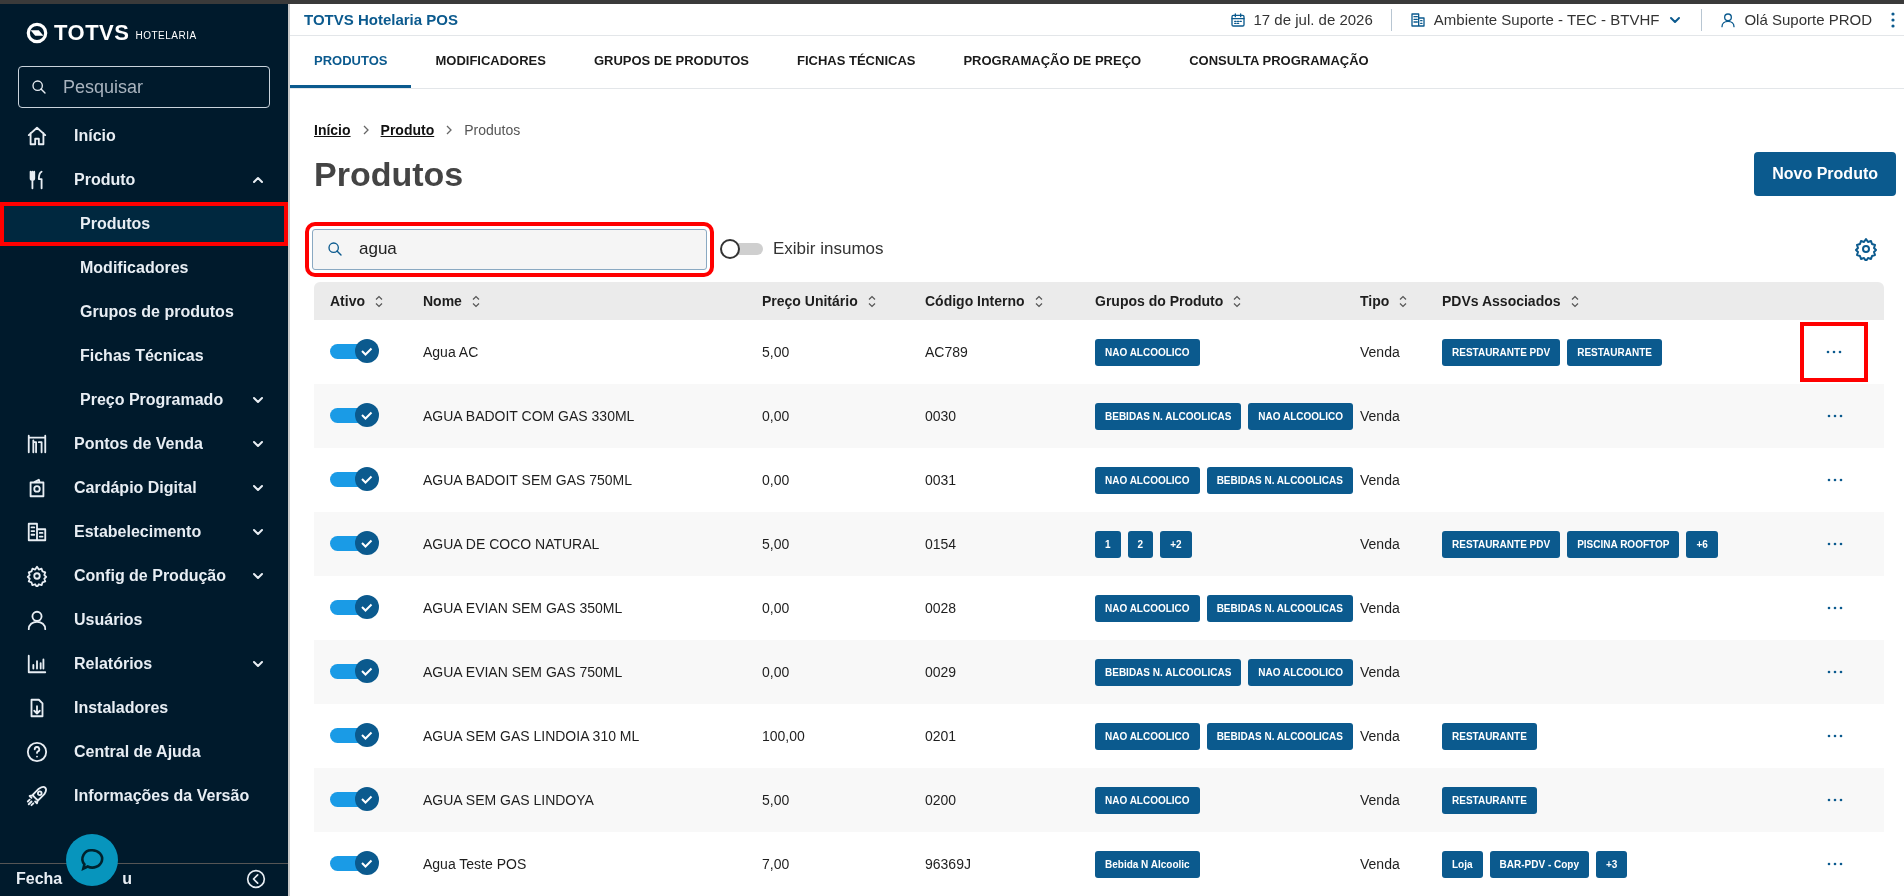 This screenshot has width=1904, height=896. I want to click on sidebar-subitem: Produtos, so click(144, 224).